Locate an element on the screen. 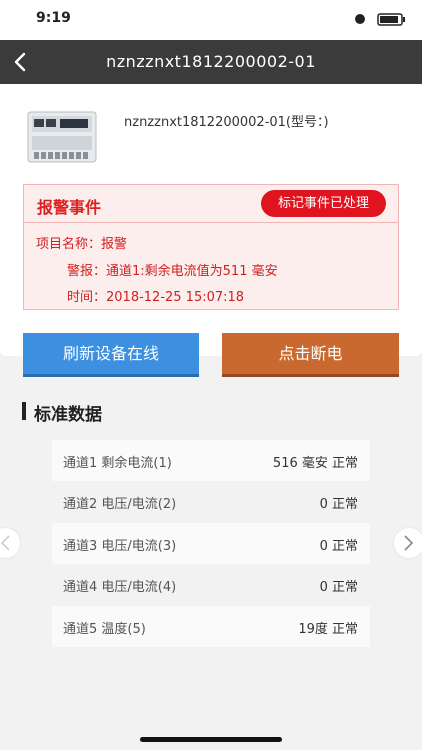 This screenshot has height=750, width=422. table-row: 通道4 电压/电流(4) 0 正常 is located at coordinates (211, 585).